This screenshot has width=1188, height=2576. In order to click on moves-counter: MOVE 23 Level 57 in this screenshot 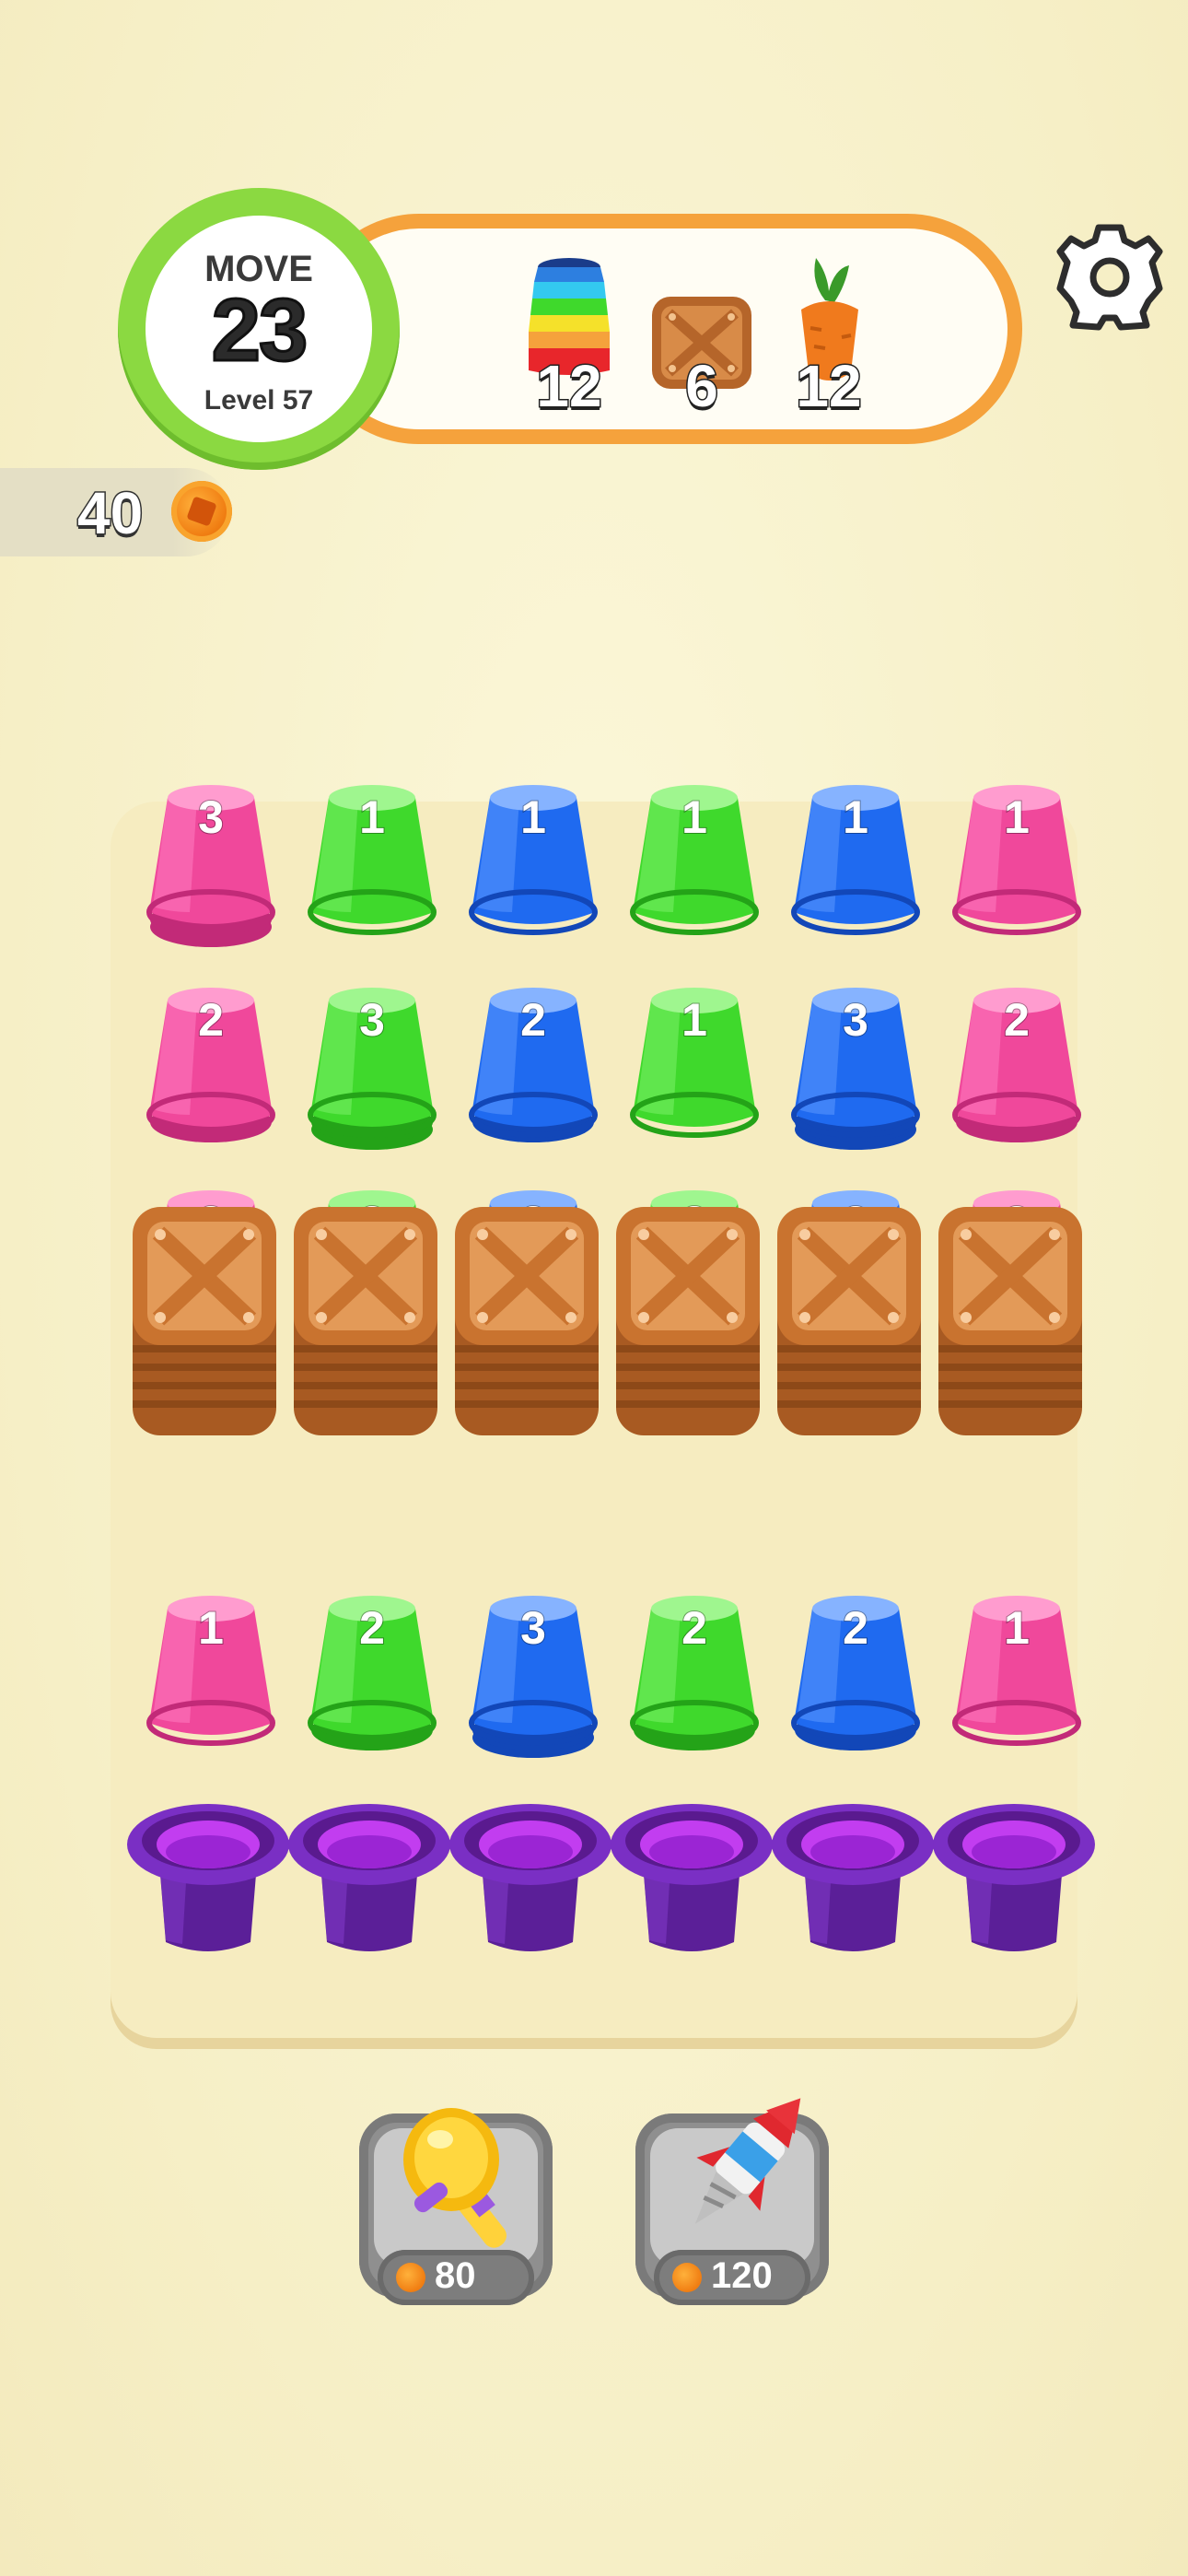, I will do `click(259, 329)`.